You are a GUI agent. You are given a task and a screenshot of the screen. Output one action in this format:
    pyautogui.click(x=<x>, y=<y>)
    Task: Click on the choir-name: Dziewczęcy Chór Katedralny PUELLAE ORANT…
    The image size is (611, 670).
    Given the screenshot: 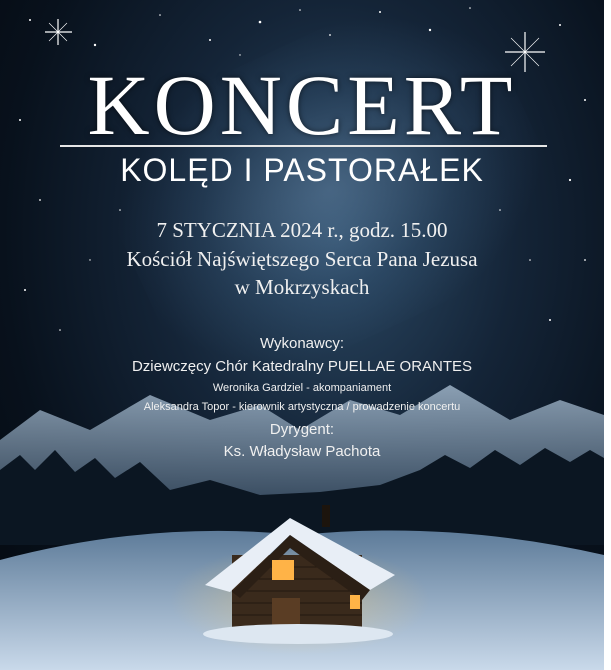 What is the action you would take?
    pyautogui.click(x=302, y=366)
    